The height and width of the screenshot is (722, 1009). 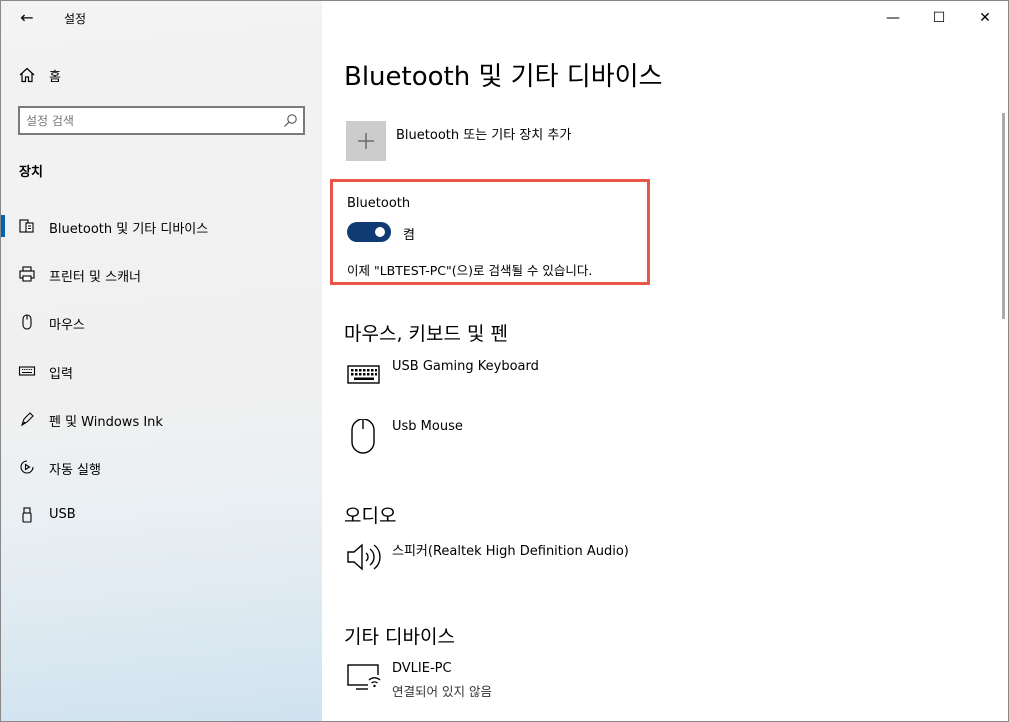 What do you see at coordinates (422, 668) in the screenshot?
I see `device-name: DVLIE-PC` at bounding box center [422, 668].